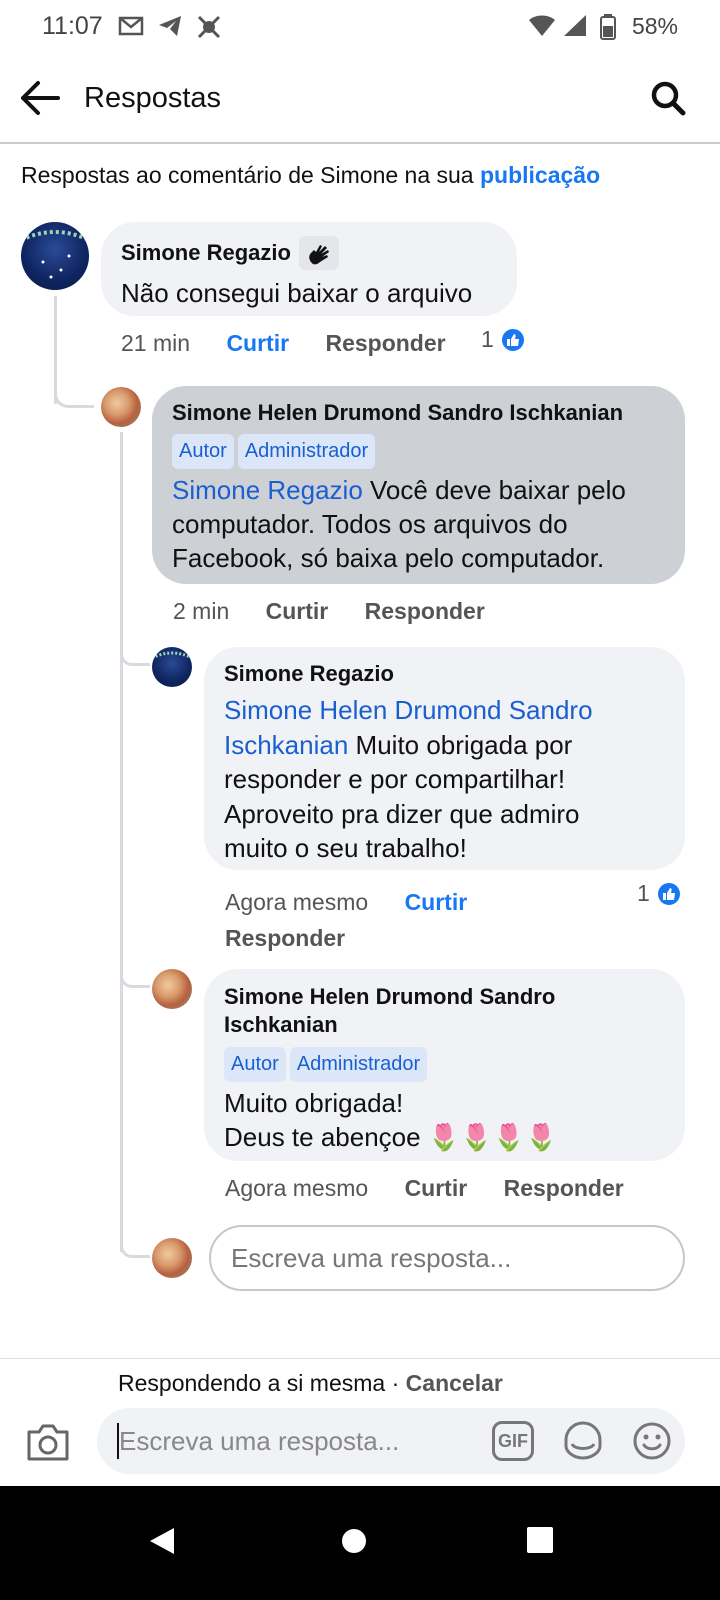 The image size is (720, 1600). What do you see at coordinates (444, 1120) in the screenshot?
I see `comment-text: Muito obrigada! Deus te abençoe 🌷🌷🌷🌷` at bounding box center [444, 1120].